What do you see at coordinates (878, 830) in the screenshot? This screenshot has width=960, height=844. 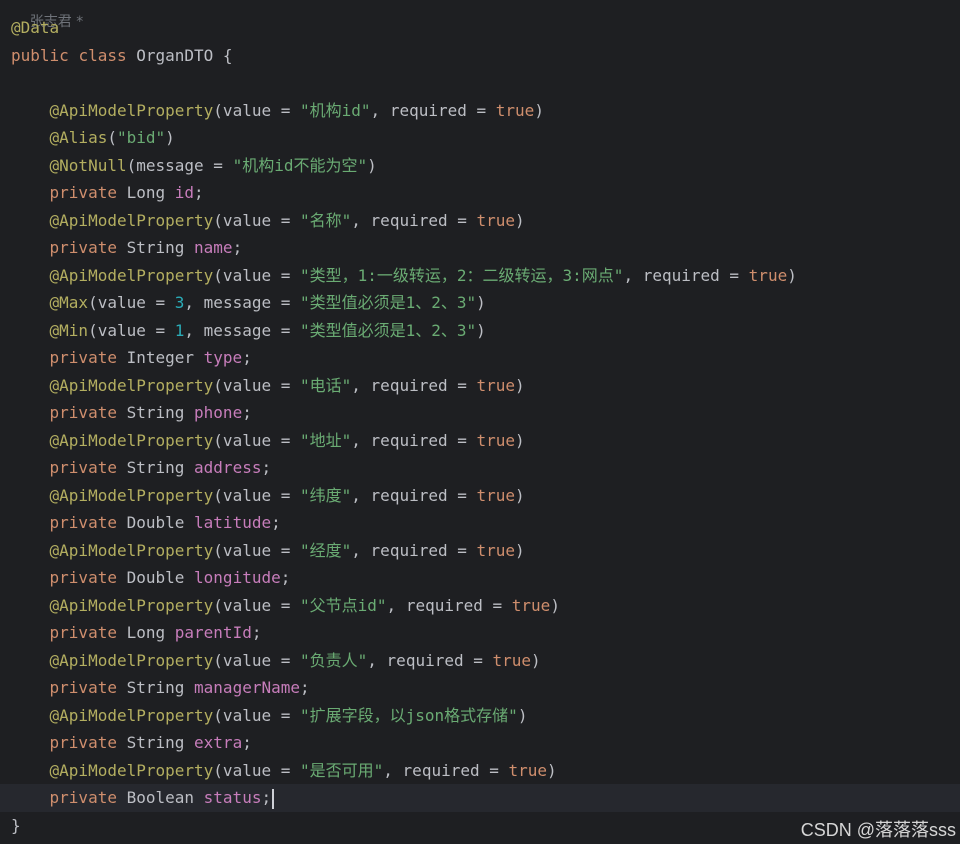 I see `watermark: CSDN @落落落sss` at bounding box center [878, 830].